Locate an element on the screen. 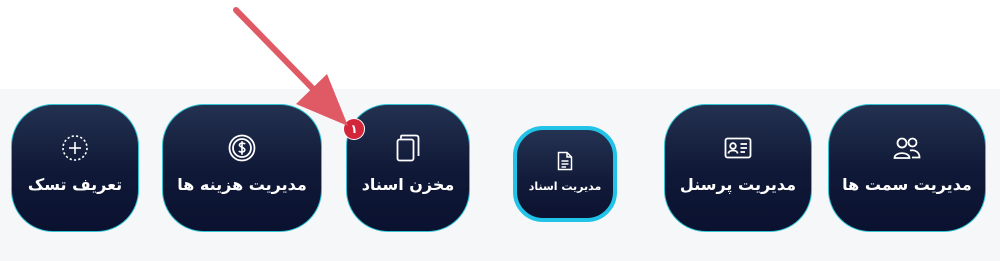 The height and width of the screenshot is (261, 1000). tile-personnel-management: مدیریت پرسنل is located at coordinates (738, 168).